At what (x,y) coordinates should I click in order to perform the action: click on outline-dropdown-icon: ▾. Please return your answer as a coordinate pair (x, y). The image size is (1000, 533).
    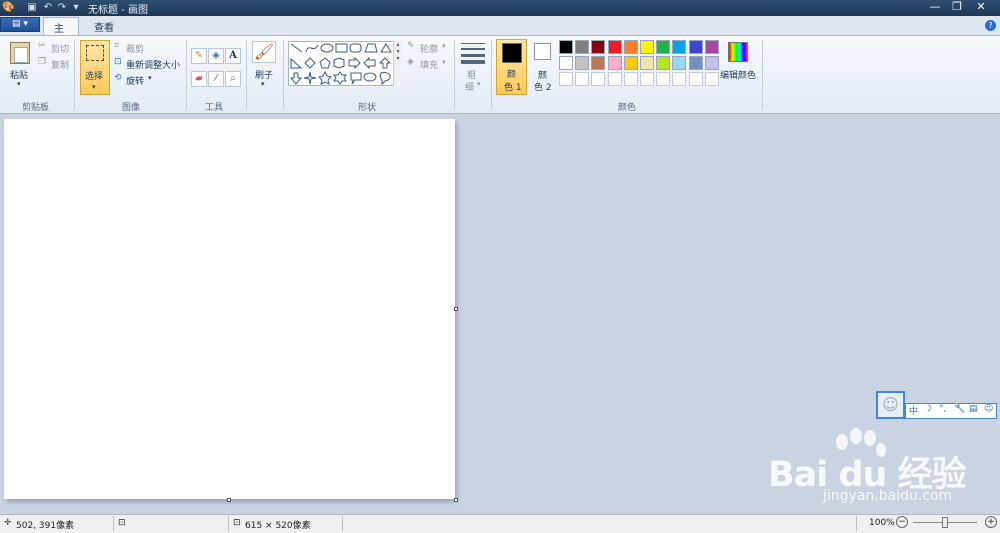
    Looking at the image, I should click on (444, 46).